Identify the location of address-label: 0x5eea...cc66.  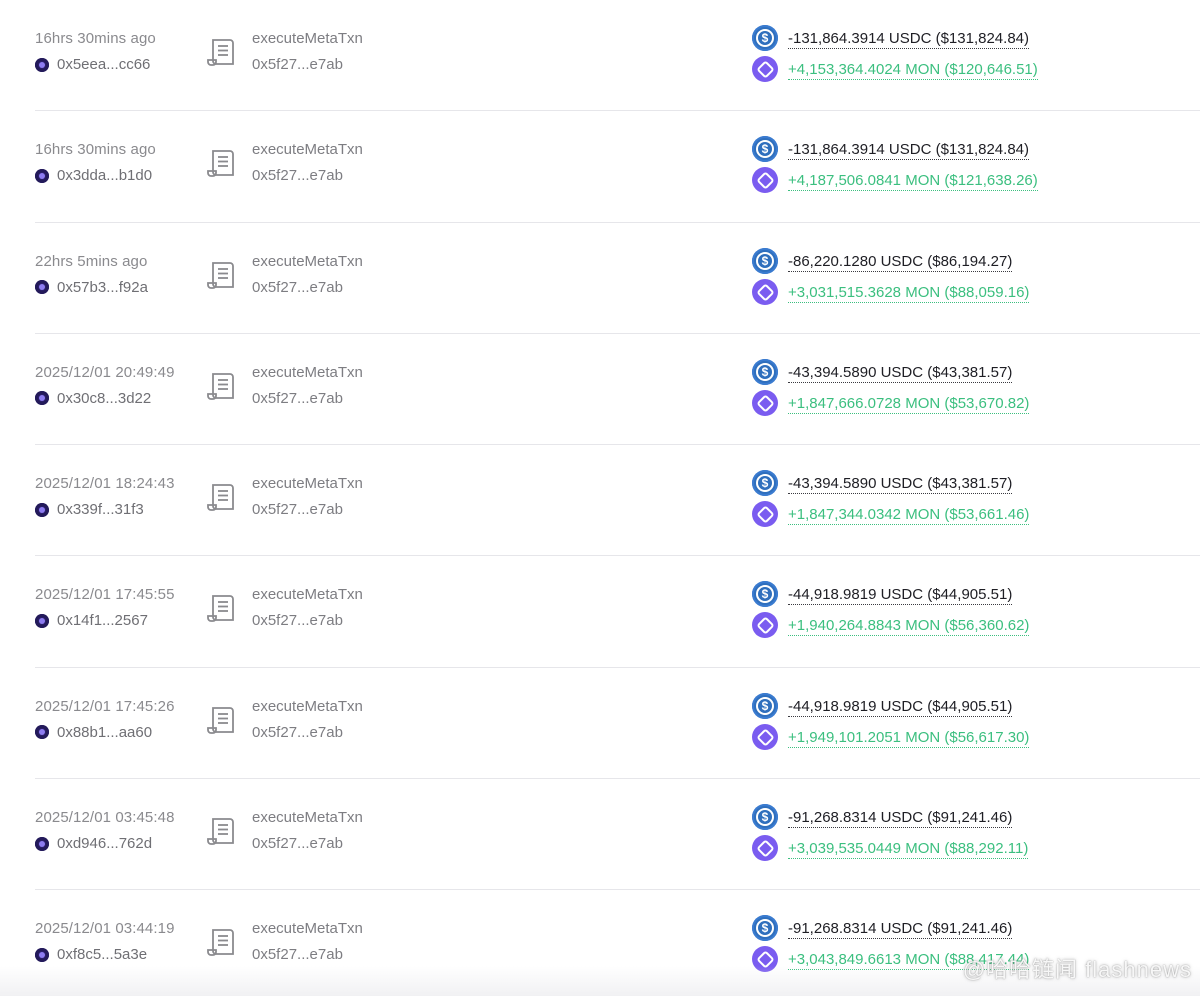
(103, 64).